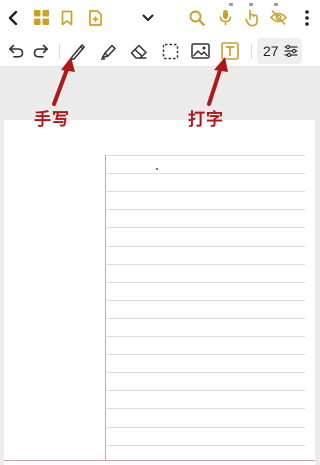  Describe the element at coordinates (217, 81) in the screenshot. I see `typing-arrow` at that location.